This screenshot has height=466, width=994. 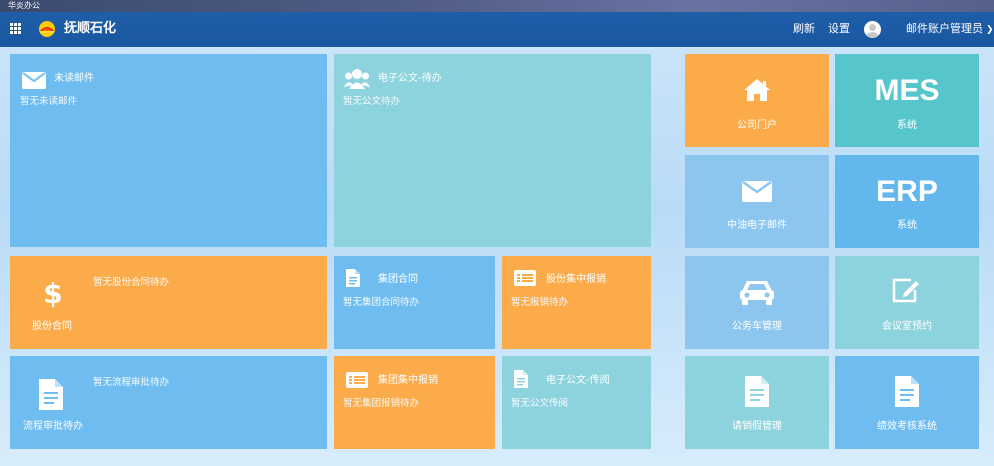 I want to click on app-big-label: ERP, so click(x=907, y=191).